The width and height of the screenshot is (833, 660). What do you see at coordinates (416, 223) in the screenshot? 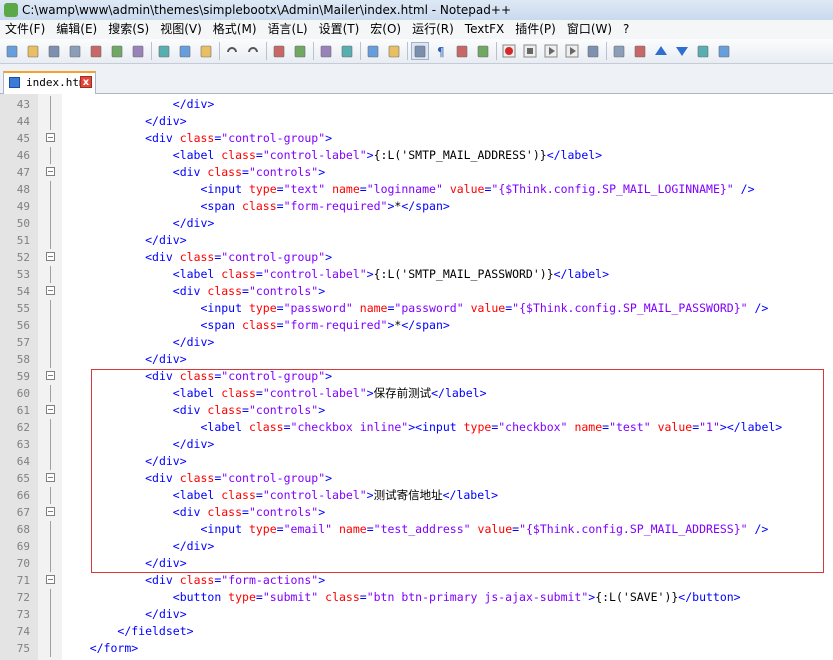
I see `code-line: 50 </div>` at bounding box center [416, 223].